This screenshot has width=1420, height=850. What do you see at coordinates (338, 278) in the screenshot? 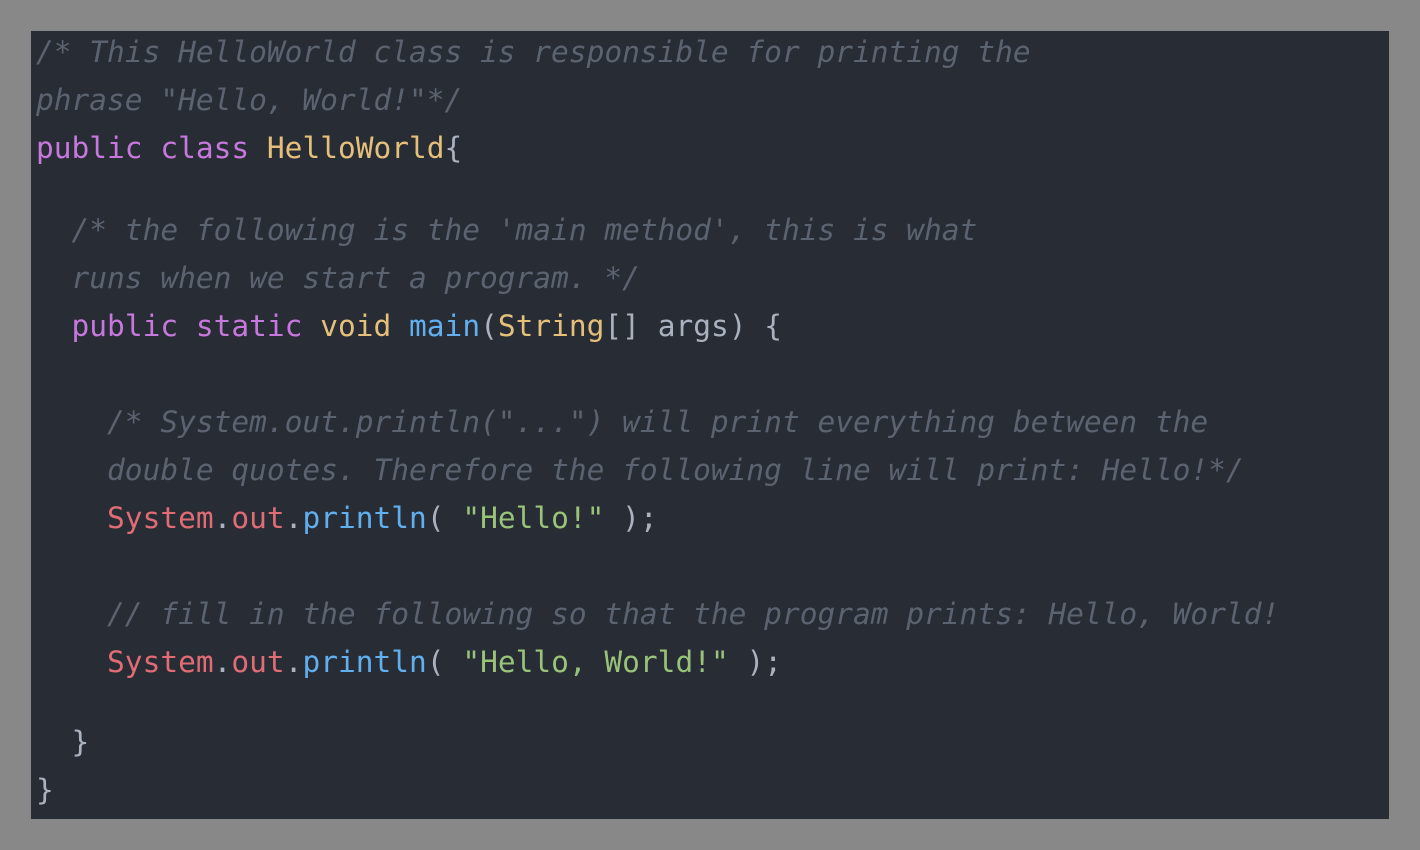
I see `code-line-6: runs when we start a program. */` at bounding box center [338, 278].